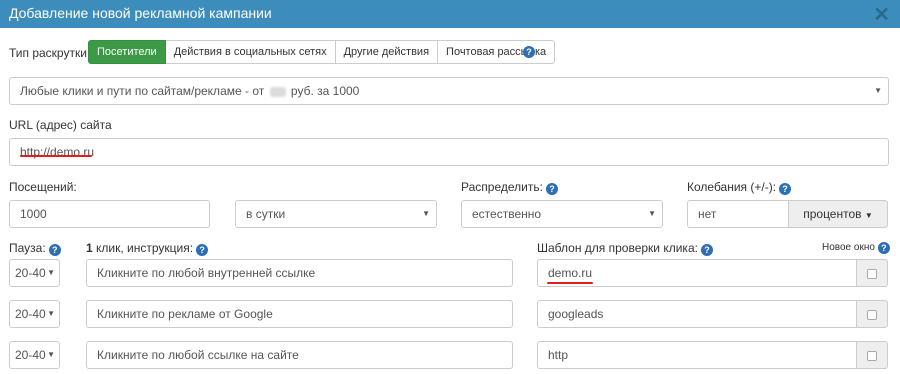 This screenshot has height=374, width=900. I want to click on visits-value: 1000, so click(33, 214).